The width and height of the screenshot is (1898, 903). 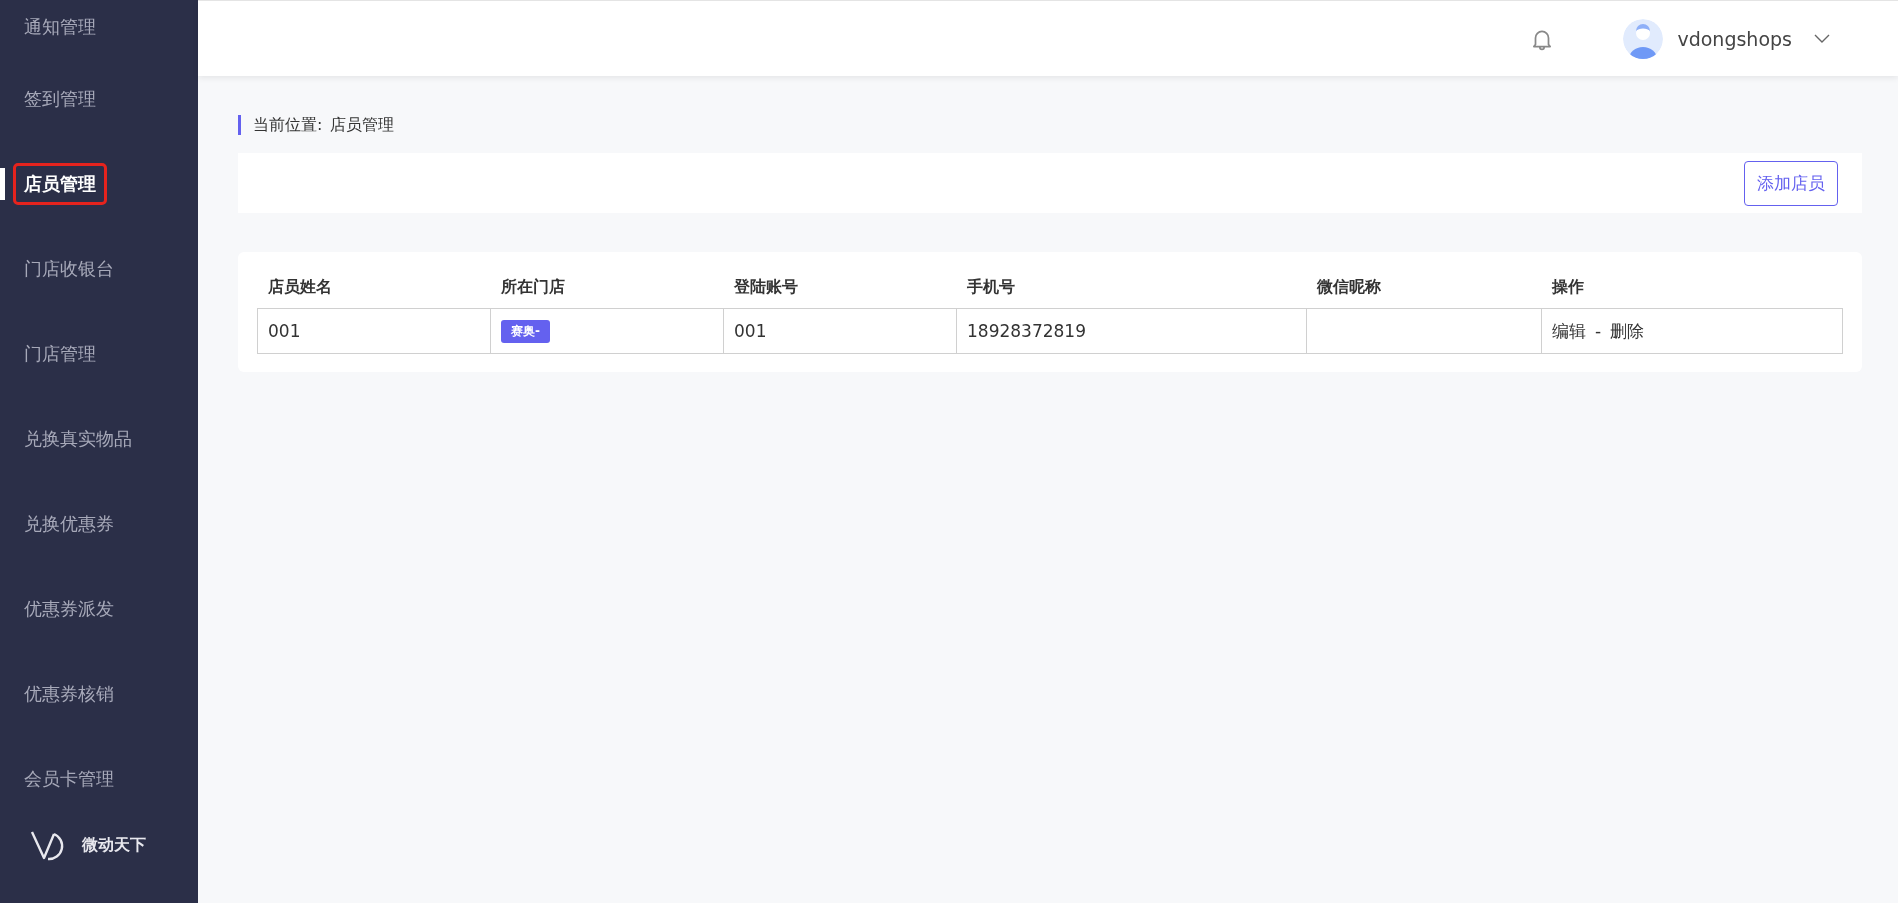 What do you see at coordinates (1627, 330) in the screenshot?
I see `action-link: 删除` at bounding box center [1627, 330].